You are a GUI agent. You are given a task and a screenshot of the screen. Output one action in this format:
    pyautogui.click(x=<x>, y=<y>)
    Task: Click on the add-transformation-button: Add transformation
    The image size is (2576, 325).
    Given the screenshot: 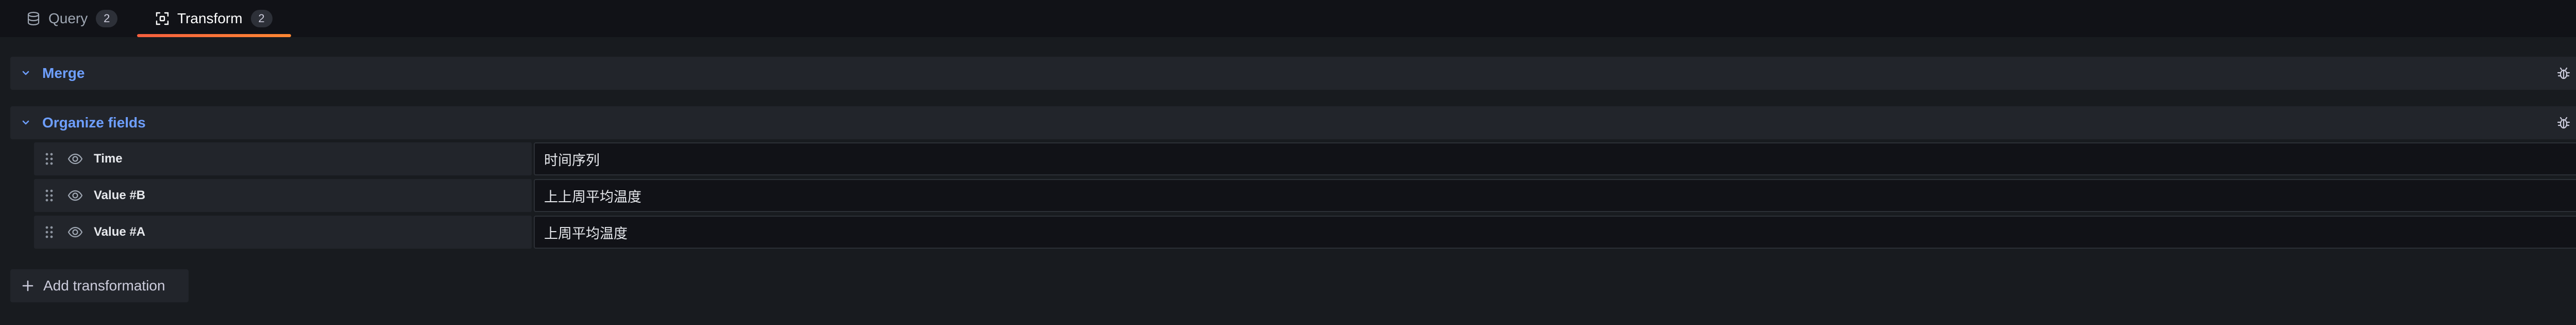 What is the action you would take?
    pyautogui.click(x=99, y=285)
    